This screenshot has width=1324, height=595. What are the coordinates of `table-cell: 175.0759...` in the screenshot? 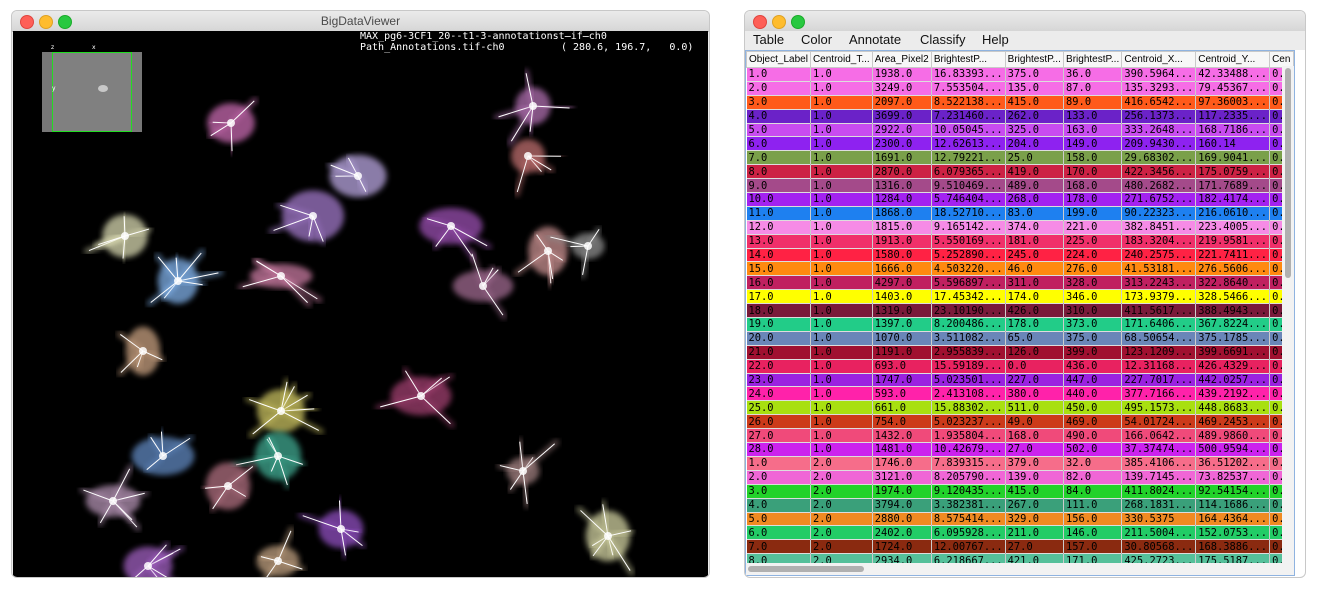 It's located at (1233, 172).